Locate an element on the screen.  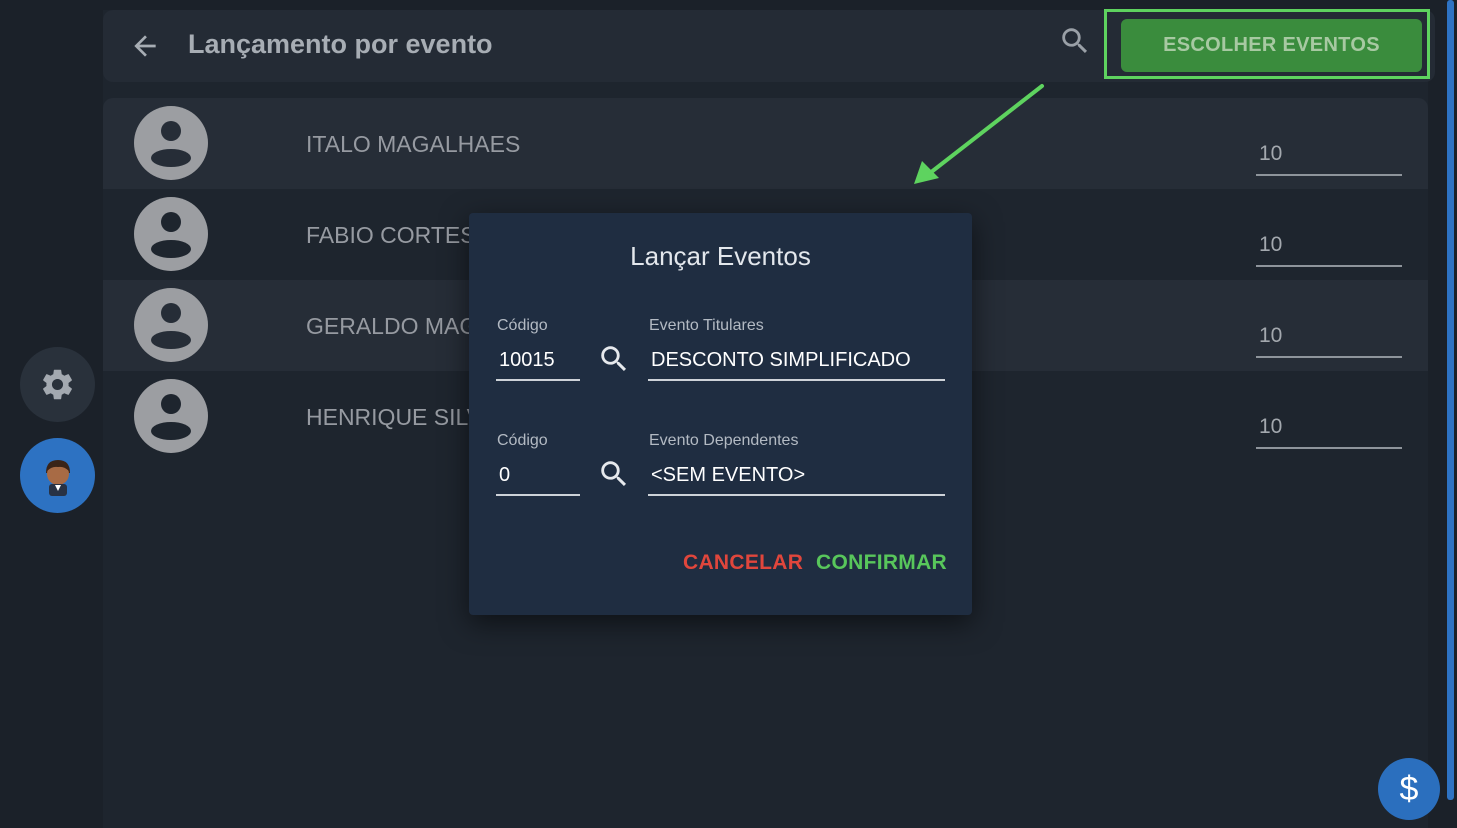
employee-name: FABIO CORTES is located at coordinates (391, 235).